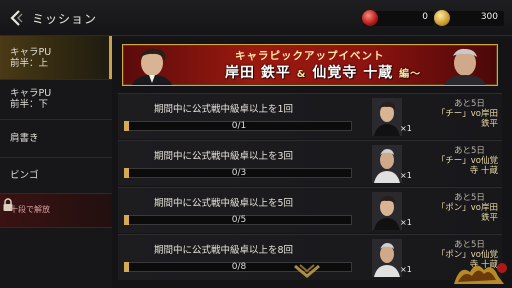 The width and height of the screenshot is (512, 288). Describe the element at coordinates (425, 17) in the screenshot. I see `currency-red-value: 0` at that location.